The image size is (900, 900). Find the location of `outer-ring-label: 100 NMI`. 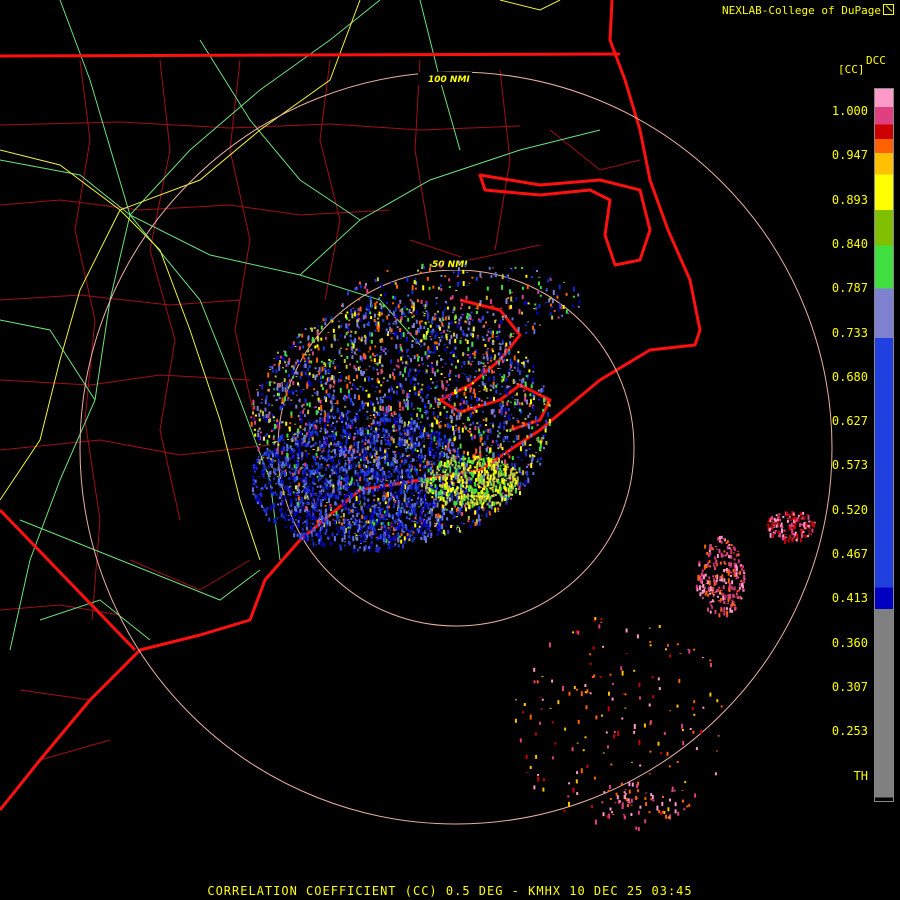

outer-ring-label: 100 NMI is located at coordinates (449, 80).